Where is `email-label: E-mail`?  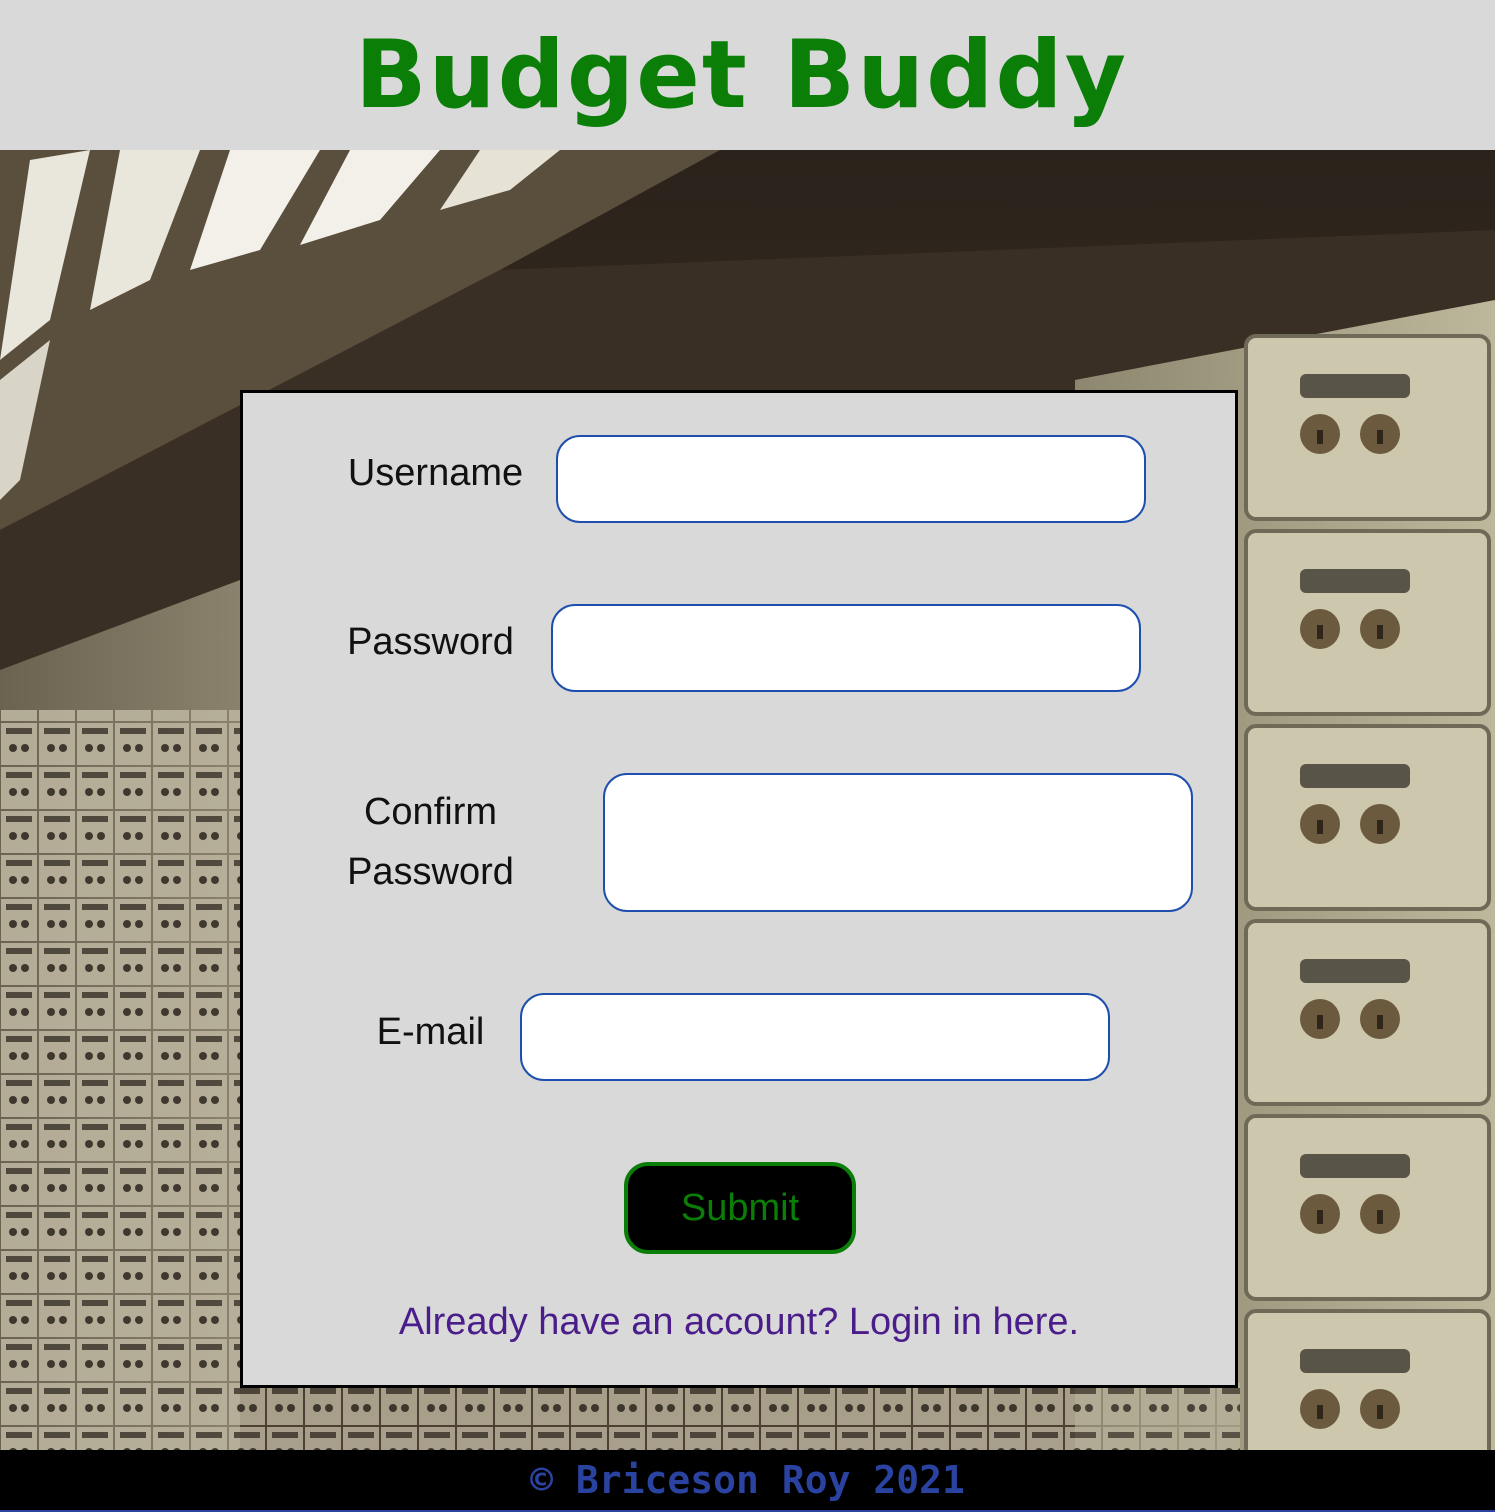
email-label: E-mail is located at coordinates (430, 1032).